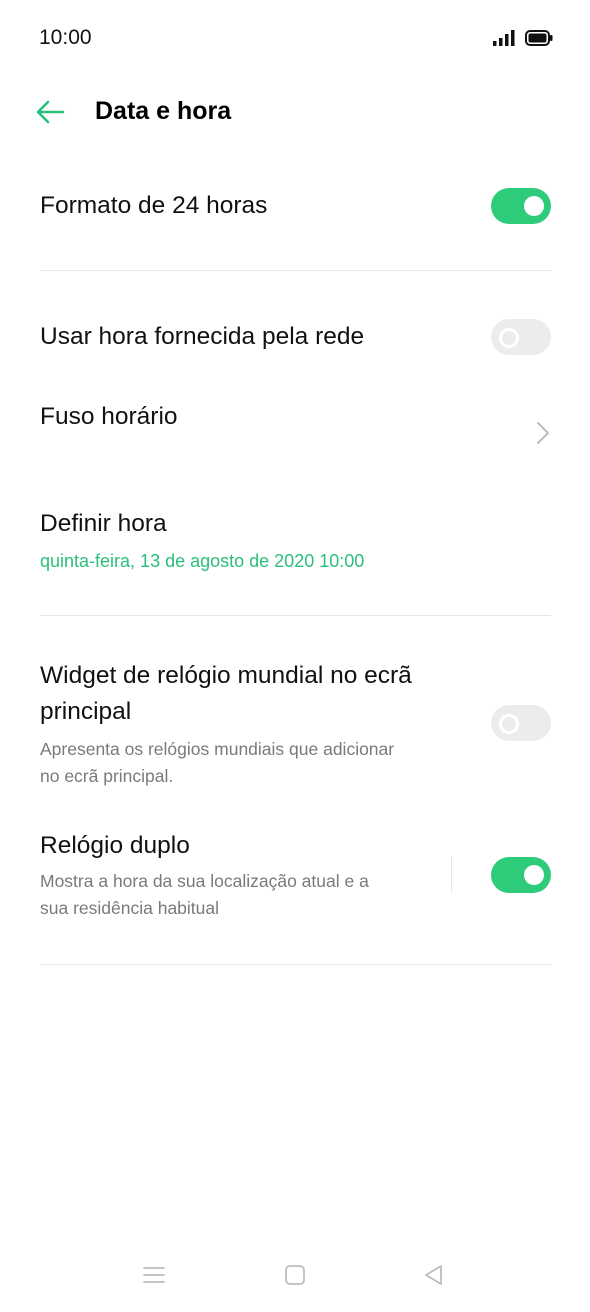  I want to click on set-time-value: quinta-feira, 13 de agosto de 2020 10:00, so click(202, 561).